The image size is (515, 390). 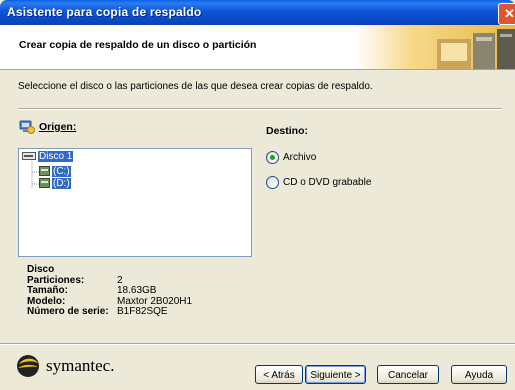 I want to click on radio-file: Archivo, so click(x=291, y=158).